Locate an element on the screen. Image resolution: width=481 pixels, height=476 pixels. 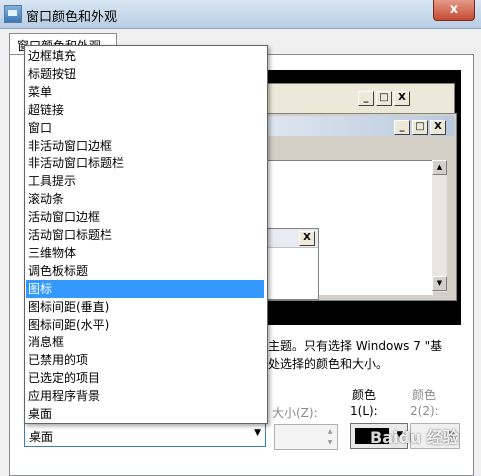
color1-label-bottom: 1(L): is located at coordinates (364, 411).